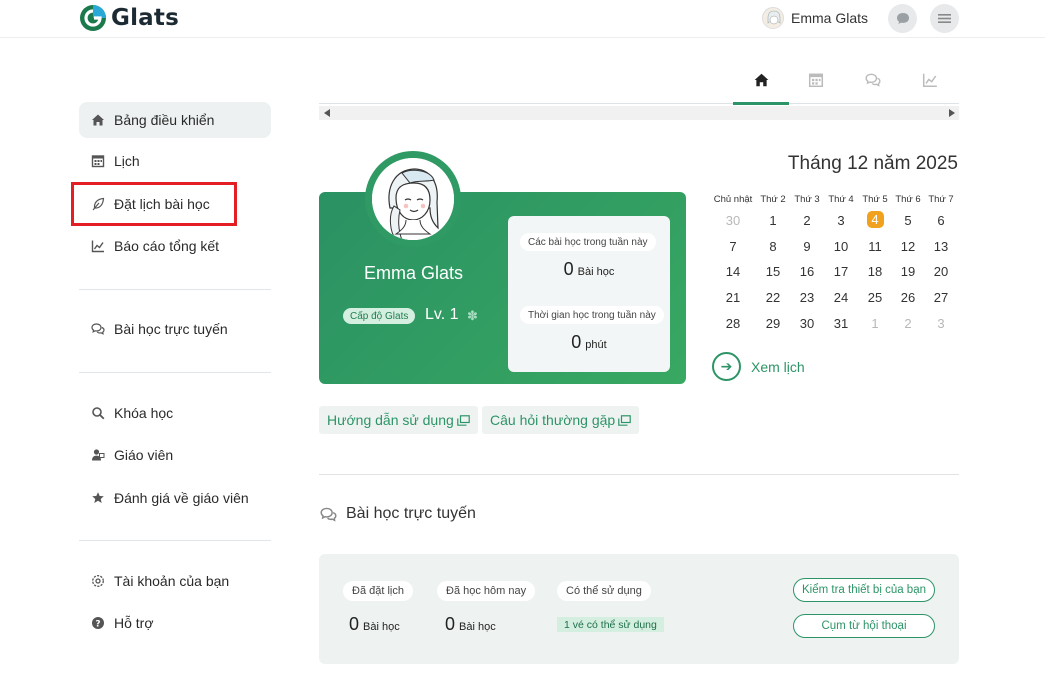  What do you see at coordinates (908, 246) in the screenshot?
I see `calendar-day: 12` at bounding box center [908, 246].